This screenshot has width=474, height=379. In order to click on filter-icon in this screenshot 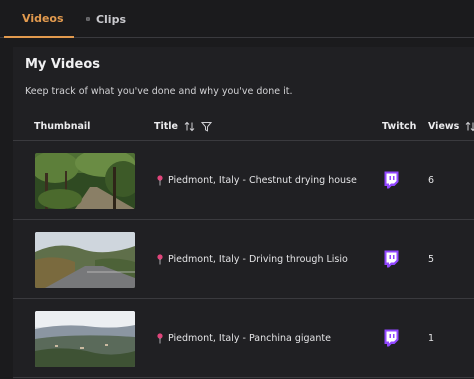, I will do `click(206, 126)`.